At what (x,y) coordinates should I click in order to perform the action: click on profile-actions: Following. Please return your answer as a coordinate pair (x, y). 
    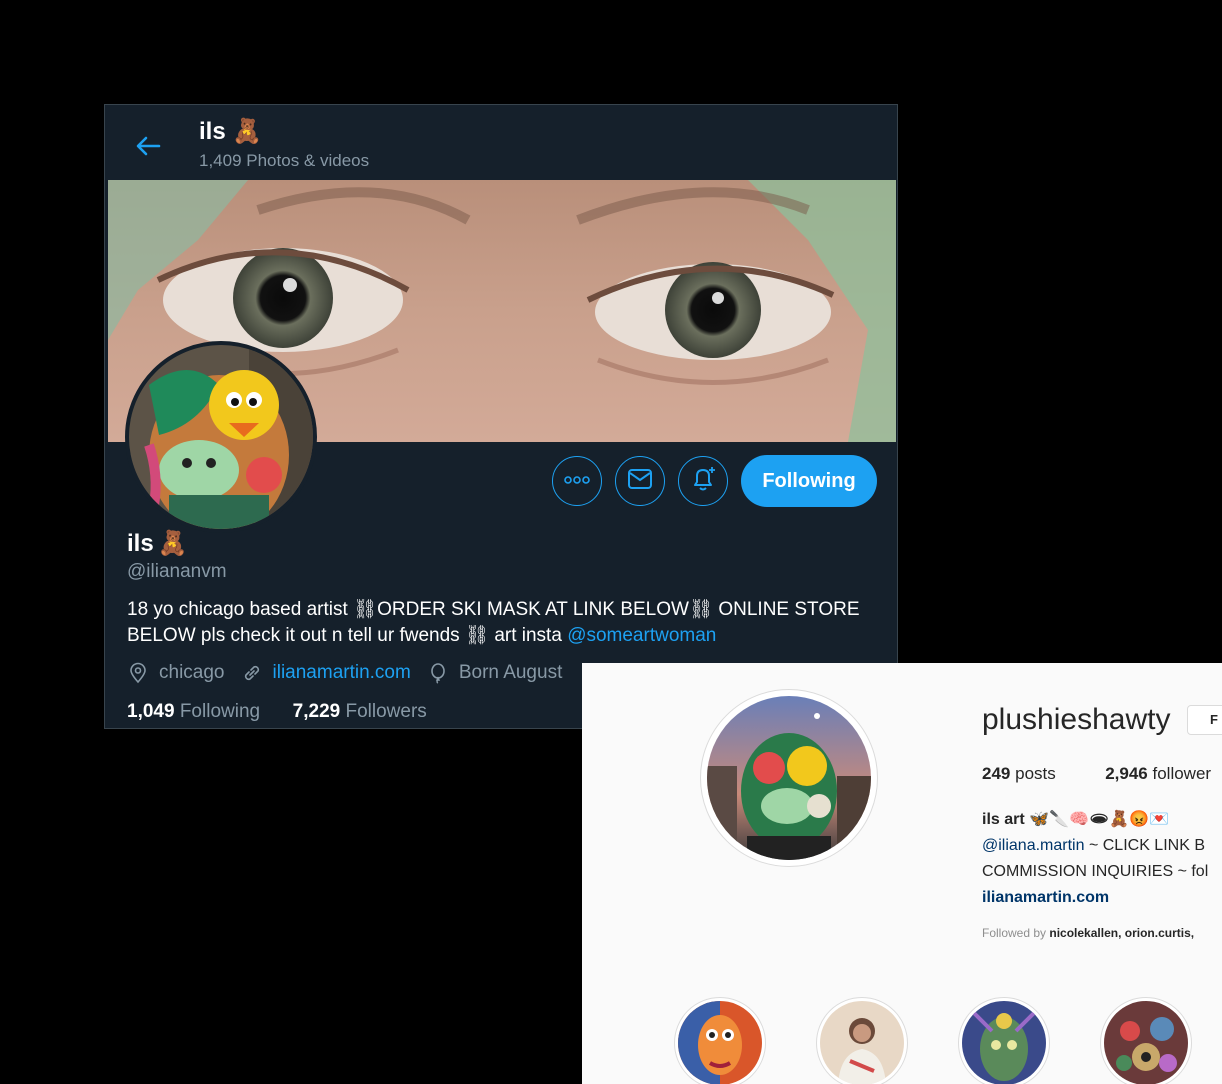
    Looking at the image, I should click on (714, 481).